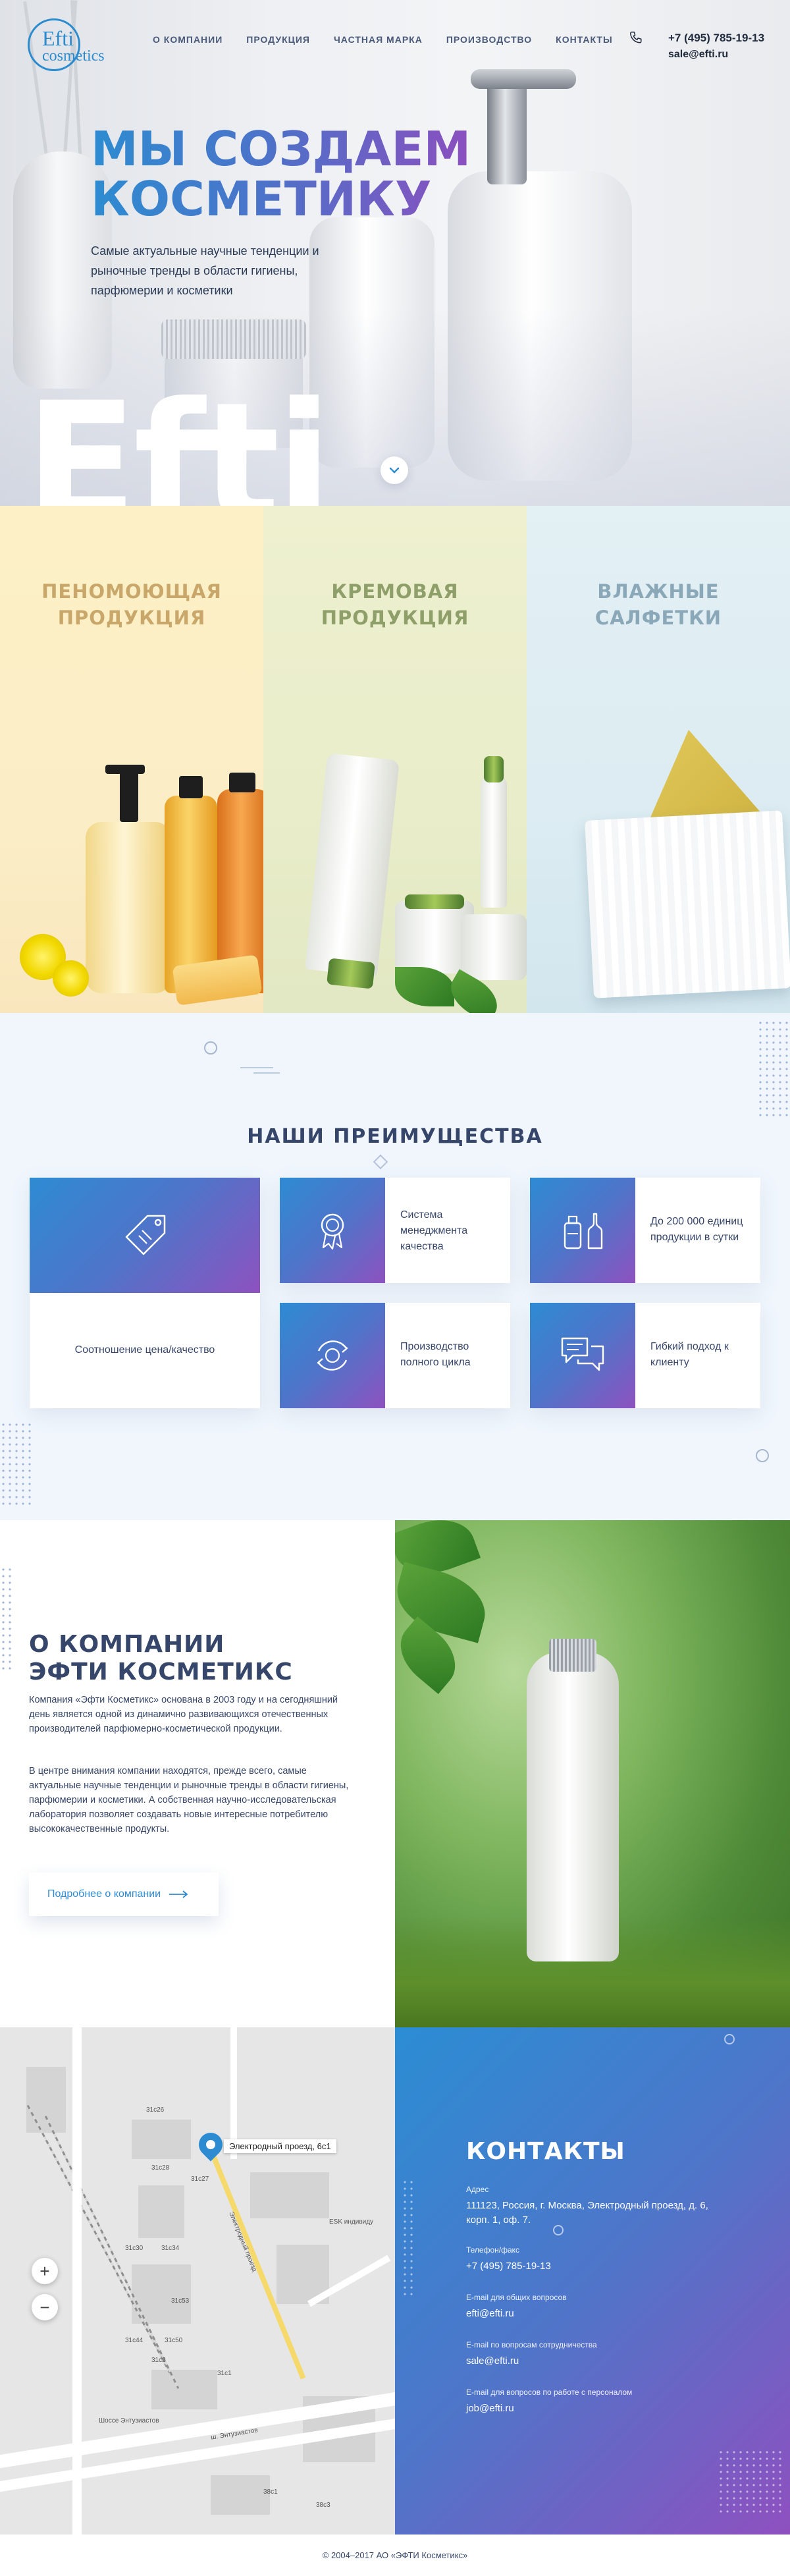 The height and width of the screenshot is (2576, 790). What do you see at coordinates (584, 39) in the screenshot?
I see `nav-item-contacts: Контакты` at bounding box center [584, 39].